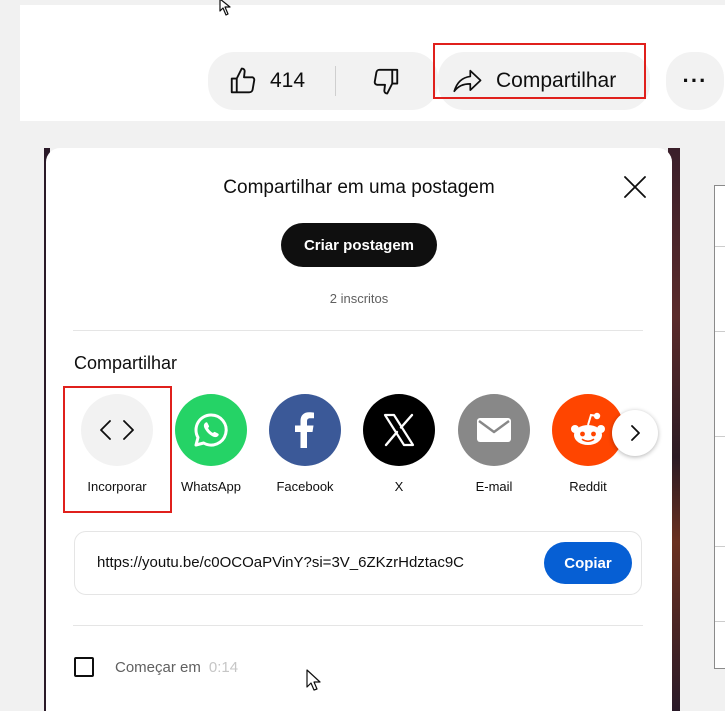  What do you see at coordinates (243, 80) in the screenshot?
I see `thumbs-up-icon` at bounding box center [243, 80].